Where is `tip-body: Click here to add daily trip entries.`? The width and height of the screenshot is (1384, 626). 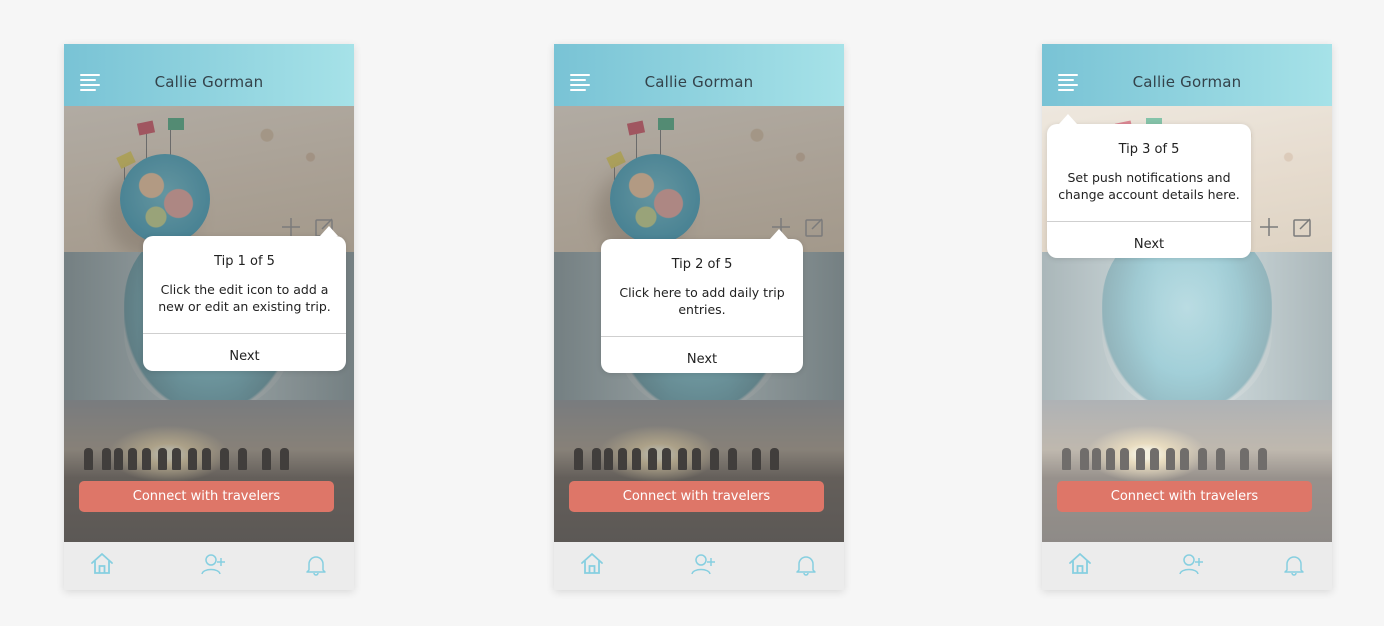
tip-body: Click here to add daily trip entries. is located at coordinates (702, 301).